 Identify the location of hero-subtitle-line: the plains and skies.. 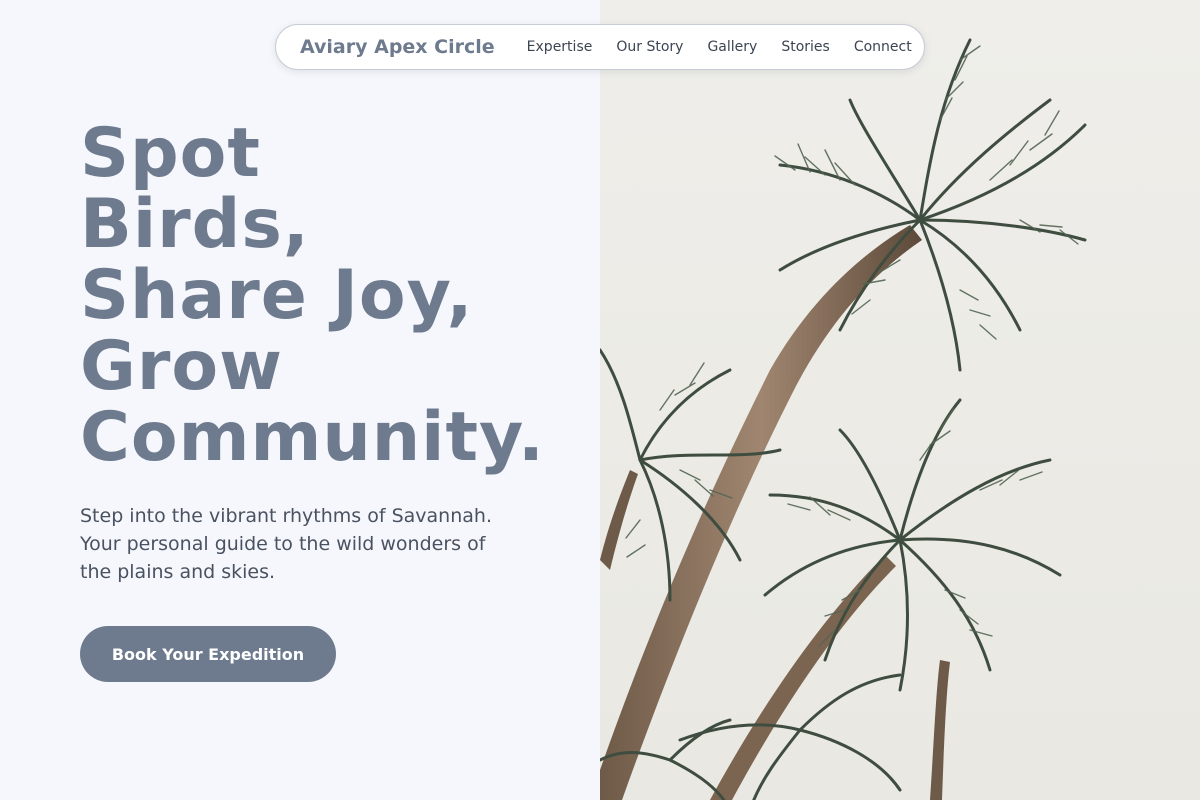
(178, 572).